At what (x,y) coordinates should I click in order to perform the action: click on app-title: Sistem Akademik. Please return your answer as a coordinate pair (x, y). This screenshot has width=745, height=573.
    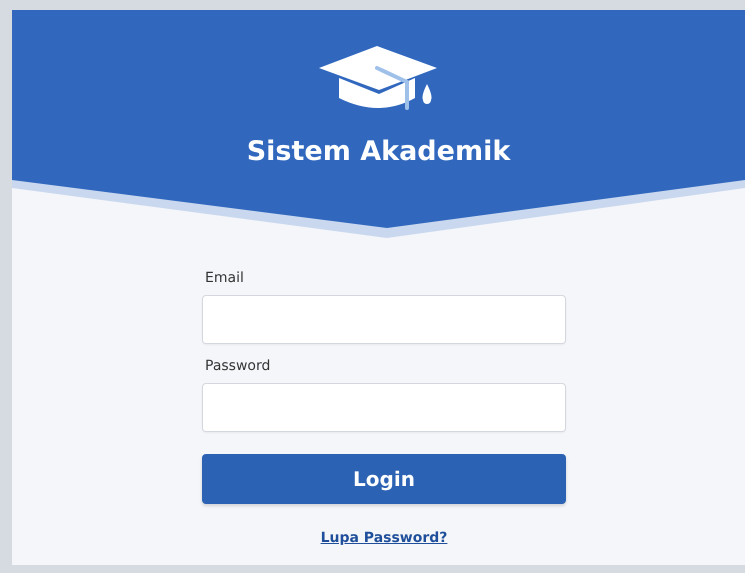
    Looking at the image, I should click on (378, 152).